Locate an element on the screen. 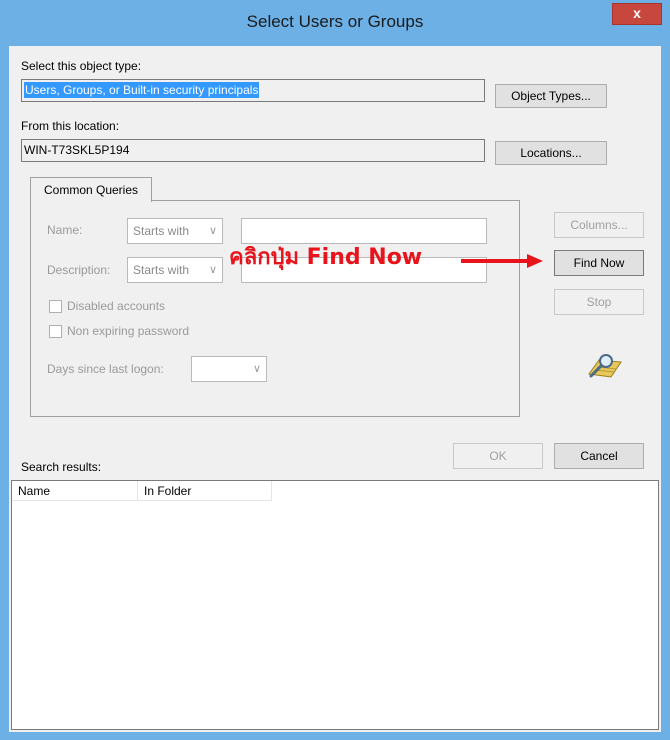  tab-common-queries: Common Queries is located at coordinates (91, 189).